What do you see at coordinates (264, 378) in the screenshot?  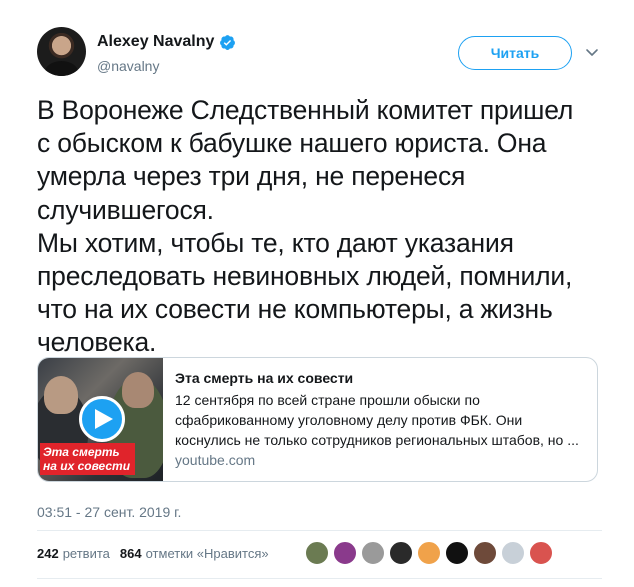 I see `card-title: Эта смерть на их совести` at bounding box center [264, 378].